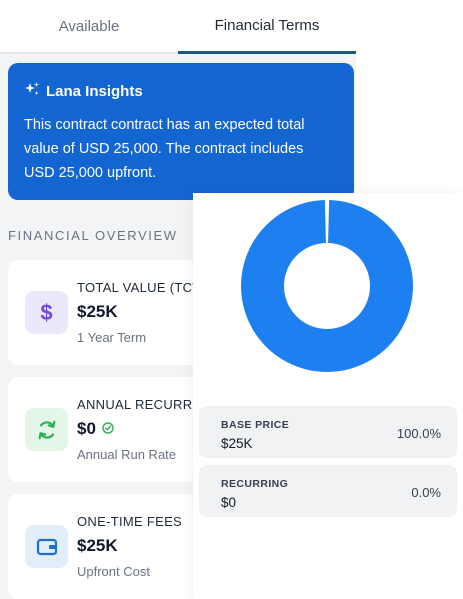  Describe the element at coordinates (94, 91) in the screenshot. I see `insights-title: Lana Insights` at that location.